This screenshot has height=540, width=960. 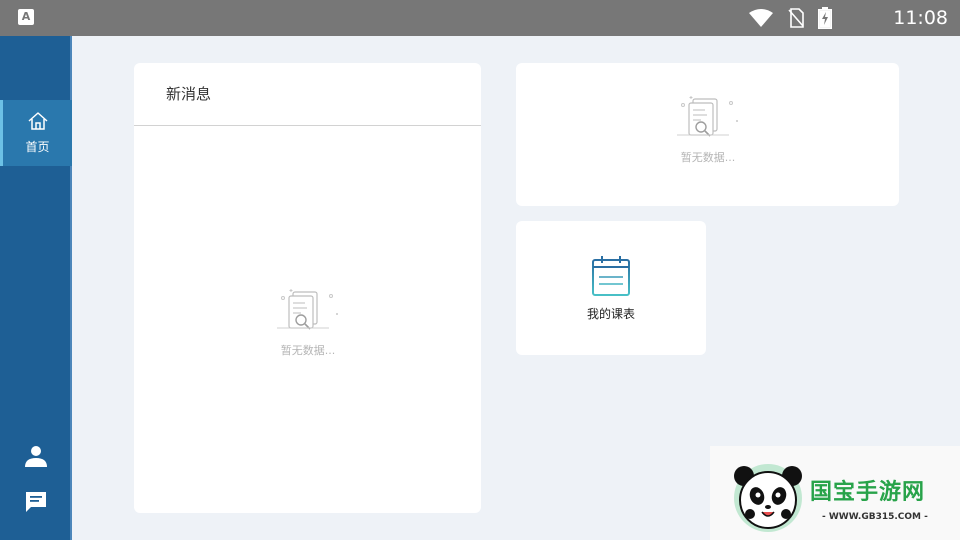 I want to click on user-icon, so click(x=36, y=456).